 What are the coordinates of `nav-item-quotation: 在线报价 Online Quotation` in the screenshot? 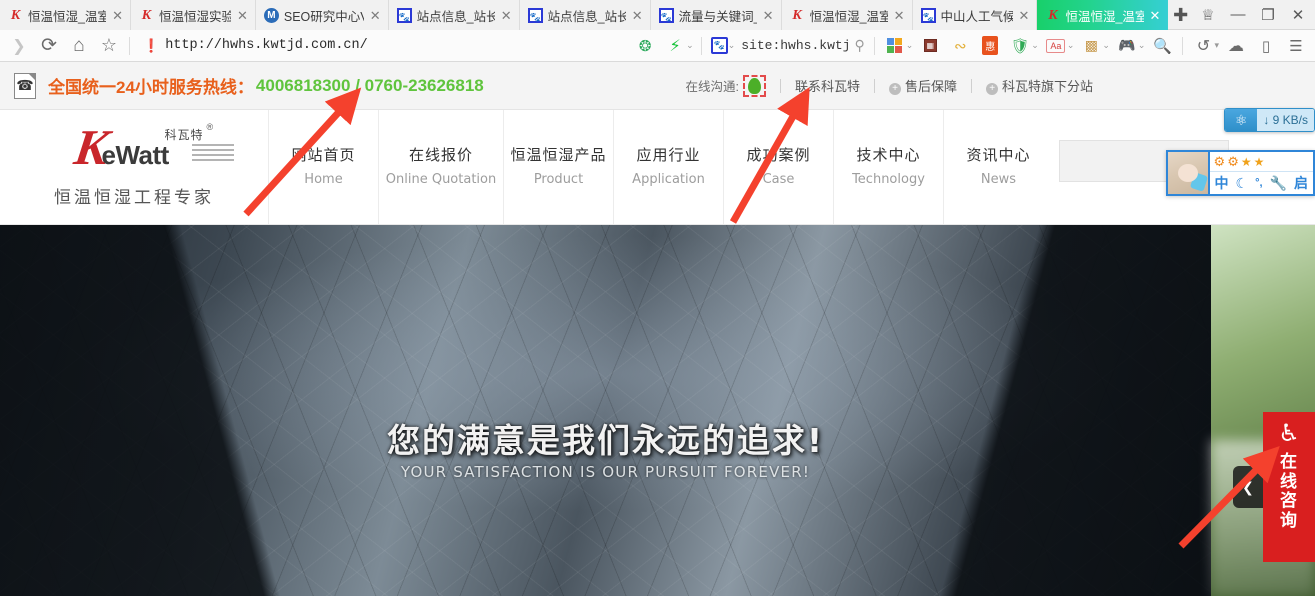 It's located at (440, 167).